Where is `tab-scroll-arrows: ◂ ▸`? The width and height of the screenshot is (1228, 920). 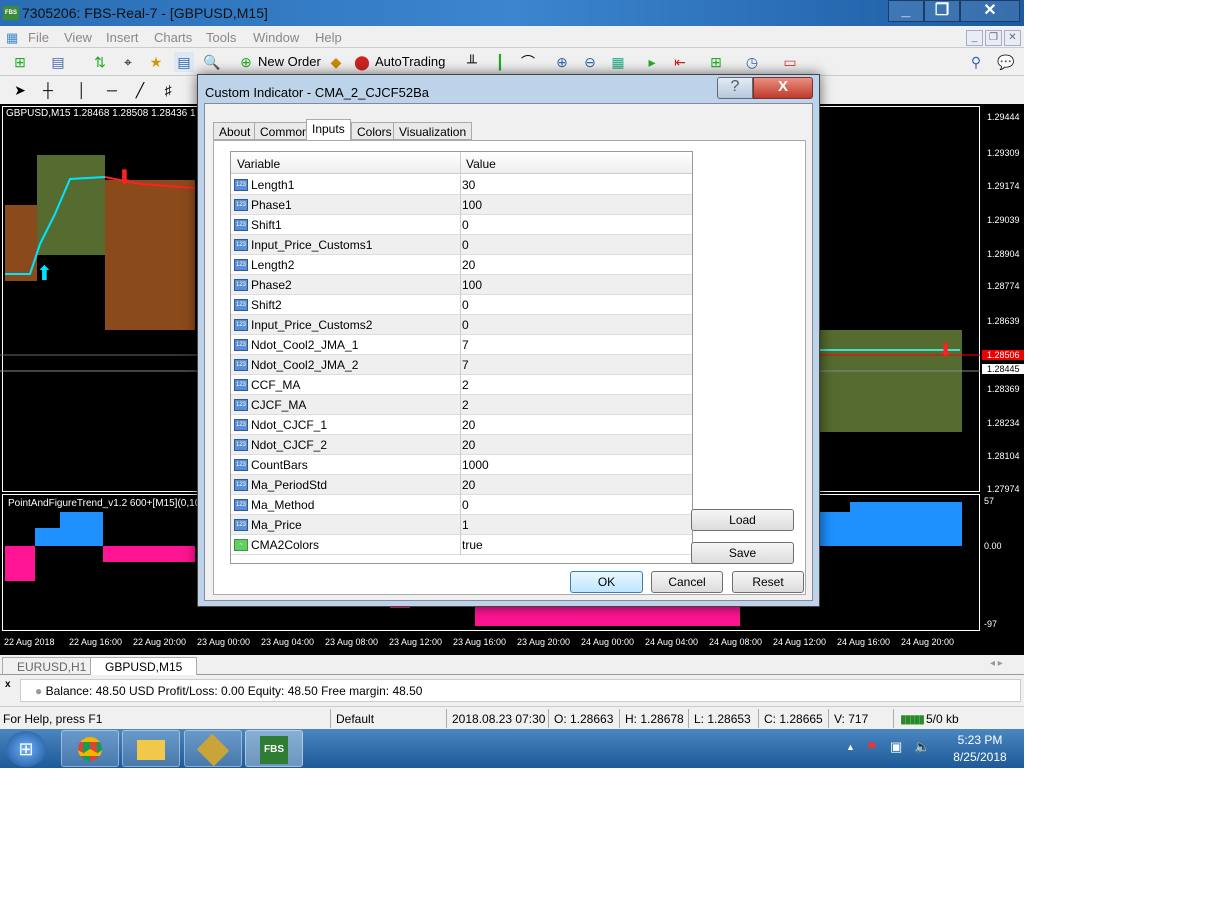
tab-scroll-arrows: ◂ ▸ is located at coordinates (996, 663).